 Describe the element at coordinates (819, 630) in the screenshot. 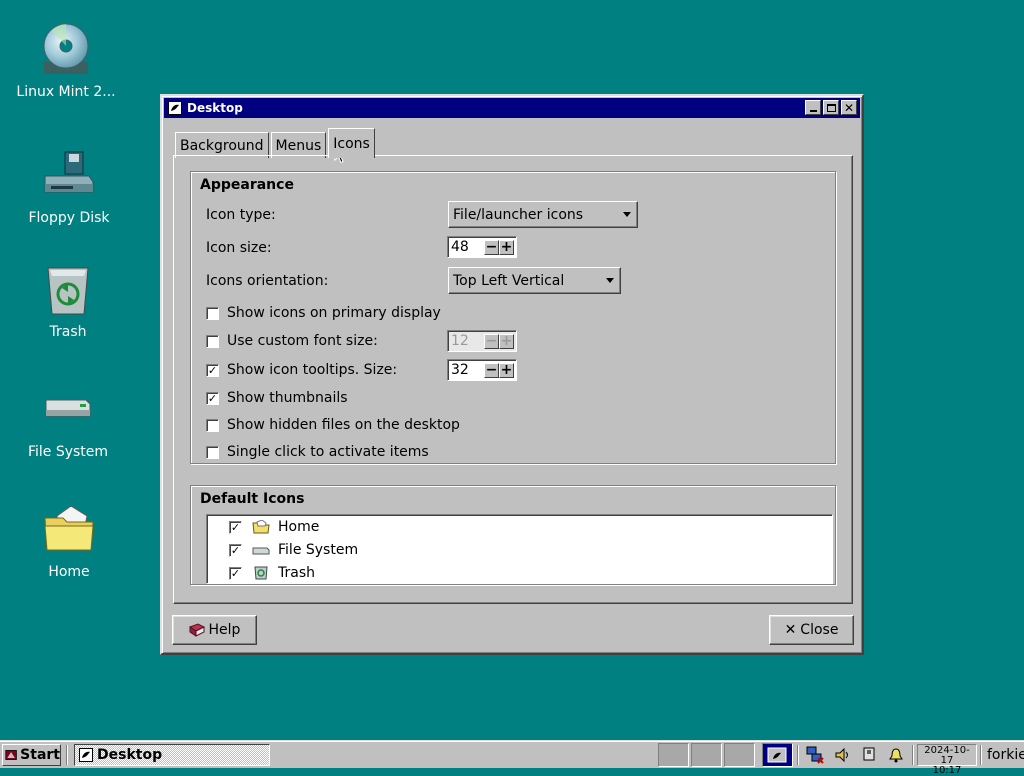

I see `close-label: Close` at that location.